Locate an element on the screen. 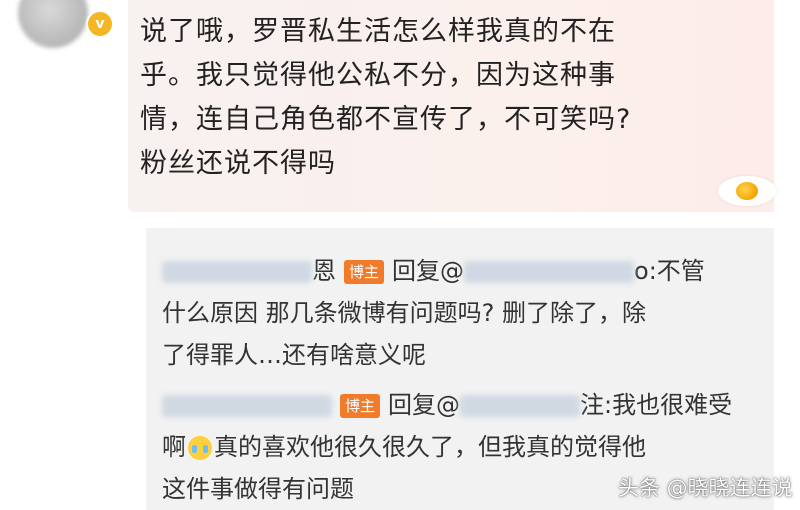 Image resolution: width=800 pixels, height=510 pixels. reply-target-suffix: 注: is located at coordinates (596, 405).